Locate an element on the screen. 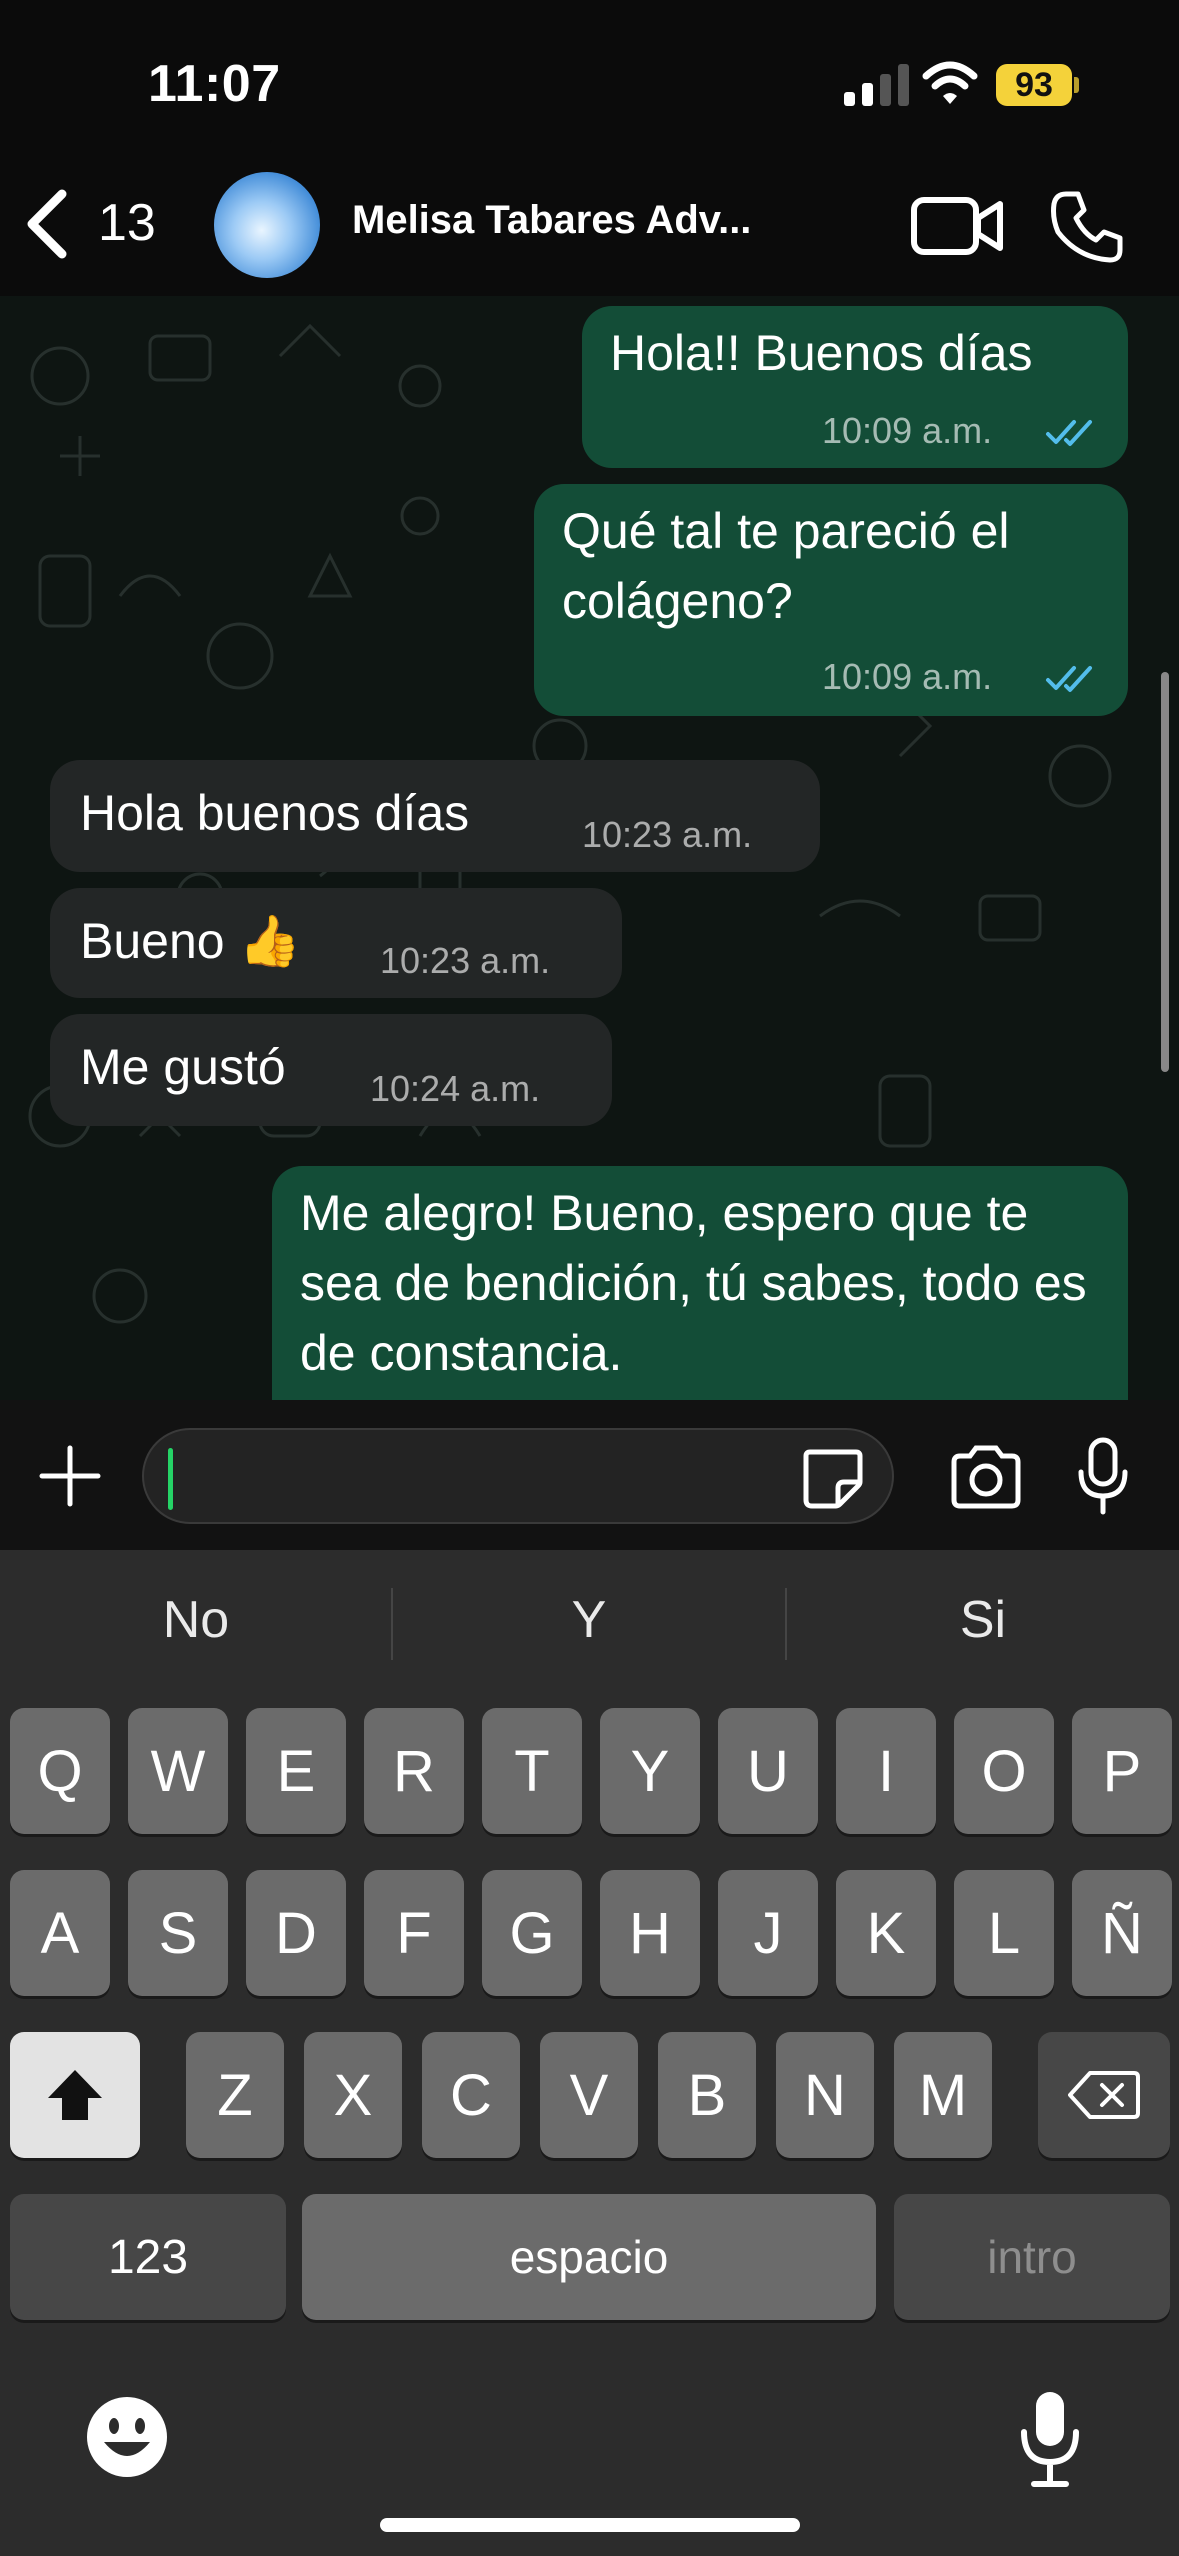  wifi-icon is located at coordinates (950, 82).